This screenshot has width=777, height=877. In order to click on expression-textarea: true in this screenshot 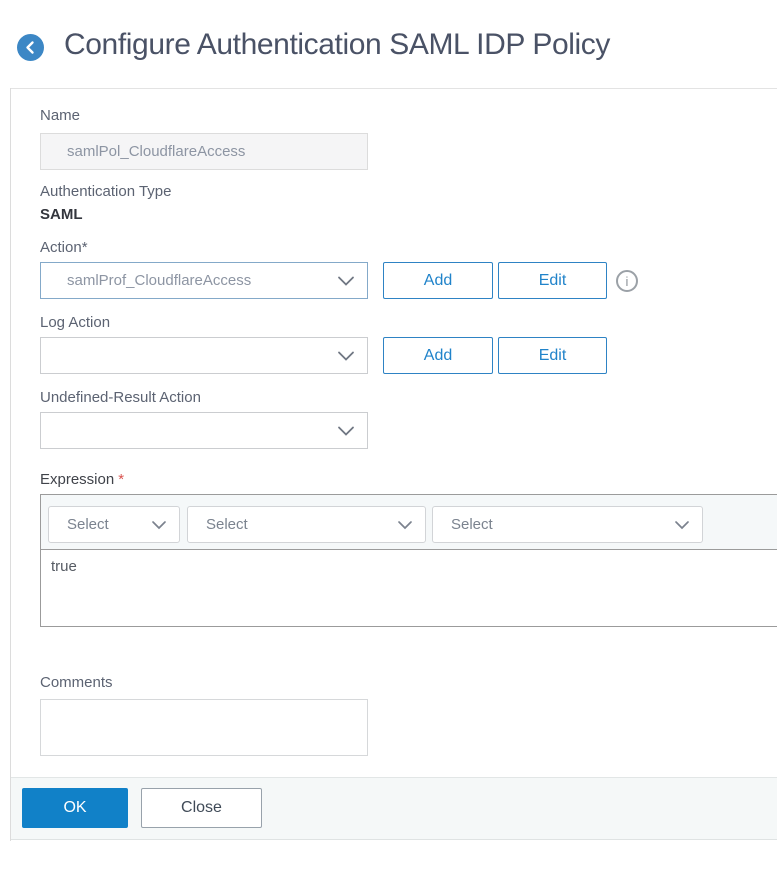, I will do `click(409, 588)`.